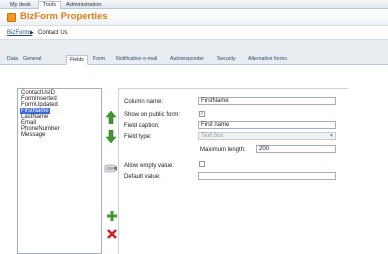 This screenshot has width=388, height=254. What do you see at coordinates (111, 136) in the screenshot?
I see `move-down-icon` at bounding box center [111, 136].